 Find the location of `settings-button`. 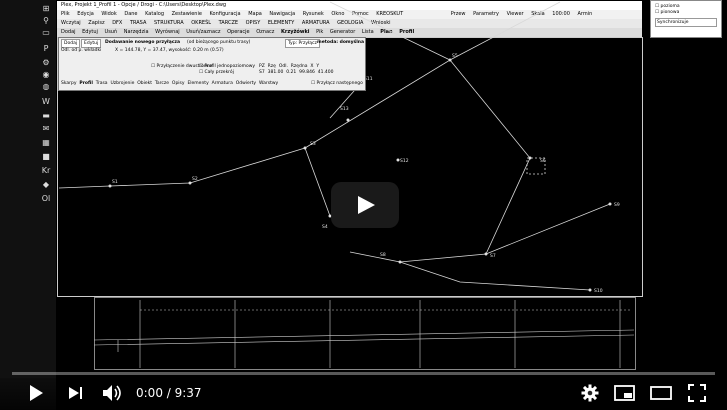

settings-button is located at coordinates (590, 393).